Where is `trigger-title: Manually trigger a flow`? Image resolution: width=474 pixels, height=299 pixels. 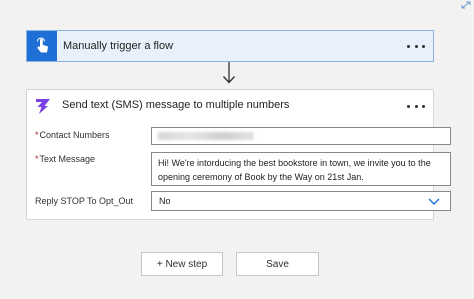
trigger-title: Manually trigger a flow is located at coordinates (118, 46).